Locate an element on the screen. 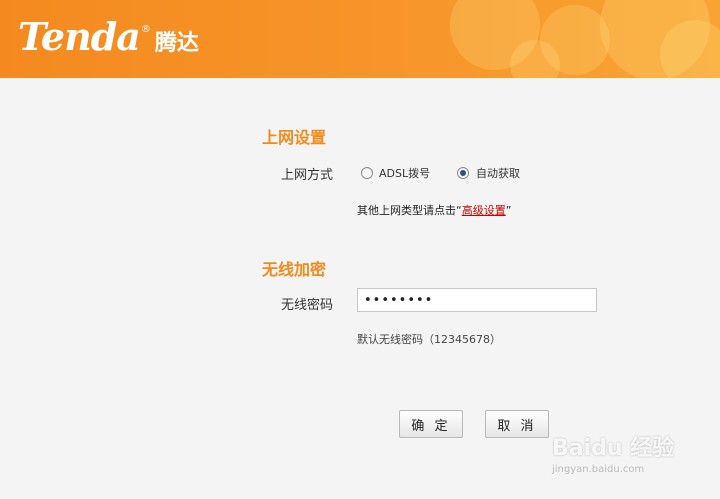 The height and width of the screenshot is (499, 720). wireless-section-title: 无线加密 is located at coordinates (294, 269).